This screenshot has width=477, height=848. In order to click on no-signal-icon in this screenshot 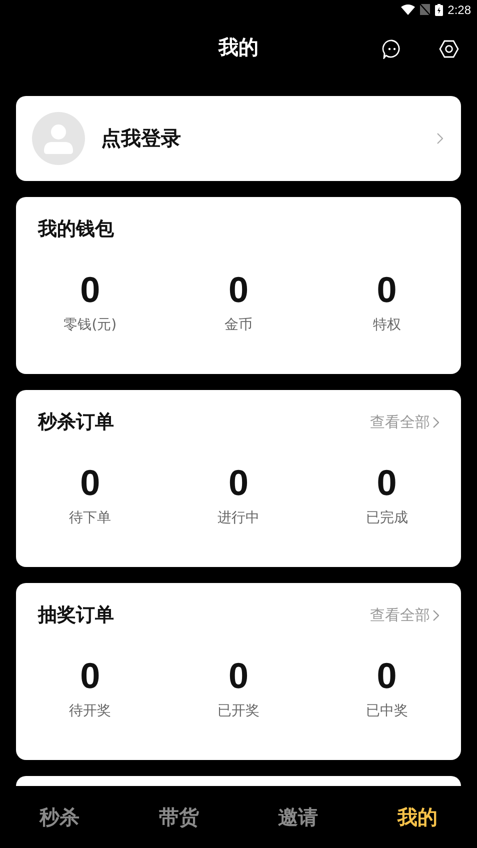, I will do `click(425, 10)`.